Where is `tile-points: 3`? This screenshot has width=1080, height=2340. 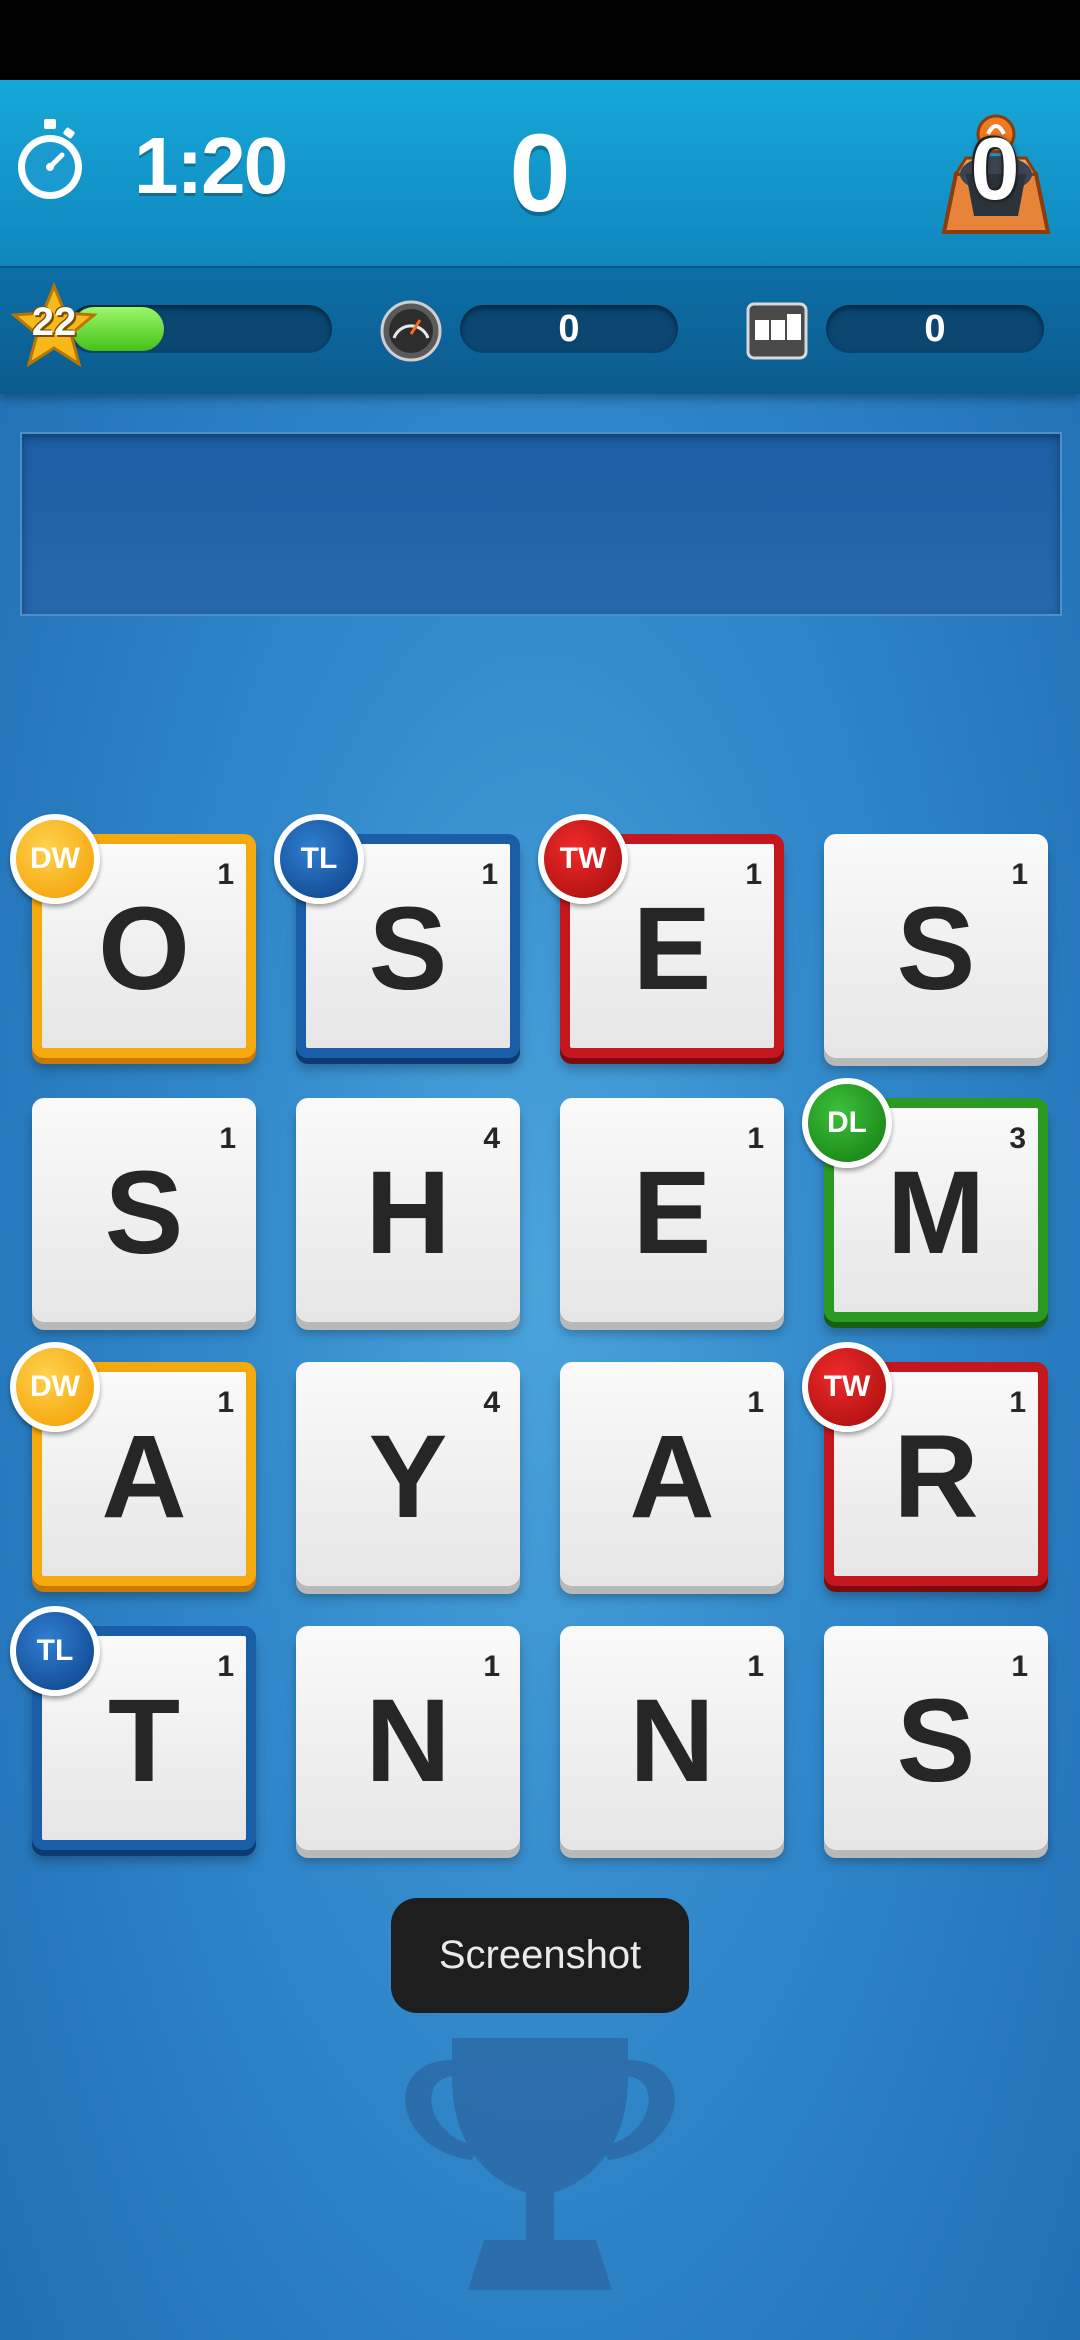 tile-points: 3 is located at coordinates (1017, 1138).